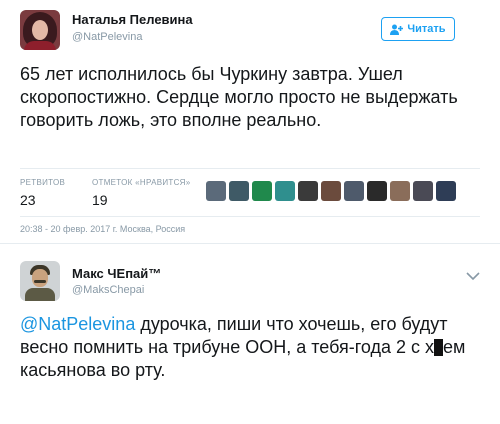 The height and width of the screenshot is (424, 500). I want to click on reply-author-handle: @MaksChepai, so click(108, 290).